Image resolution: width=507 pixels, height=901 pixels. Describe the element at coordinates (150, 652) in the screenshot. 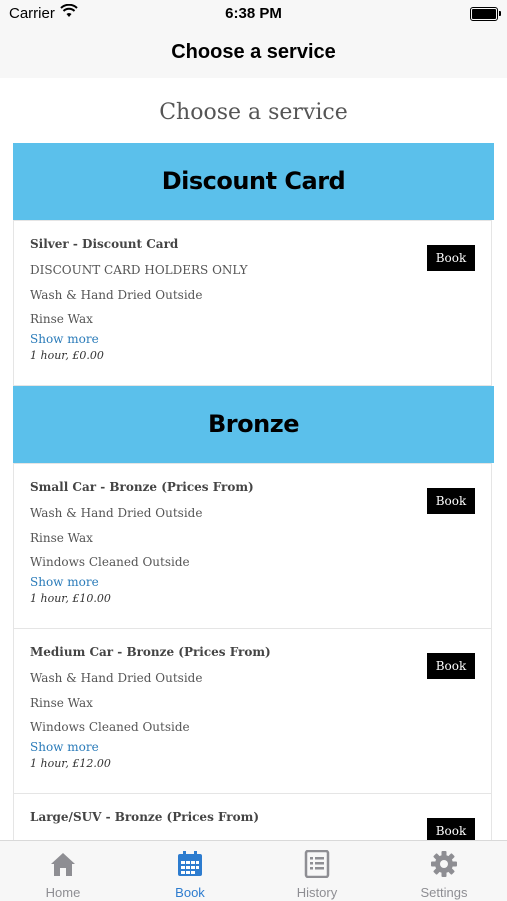

I see `service-title: Medium Car - Bronze (Prices From)` at that location.